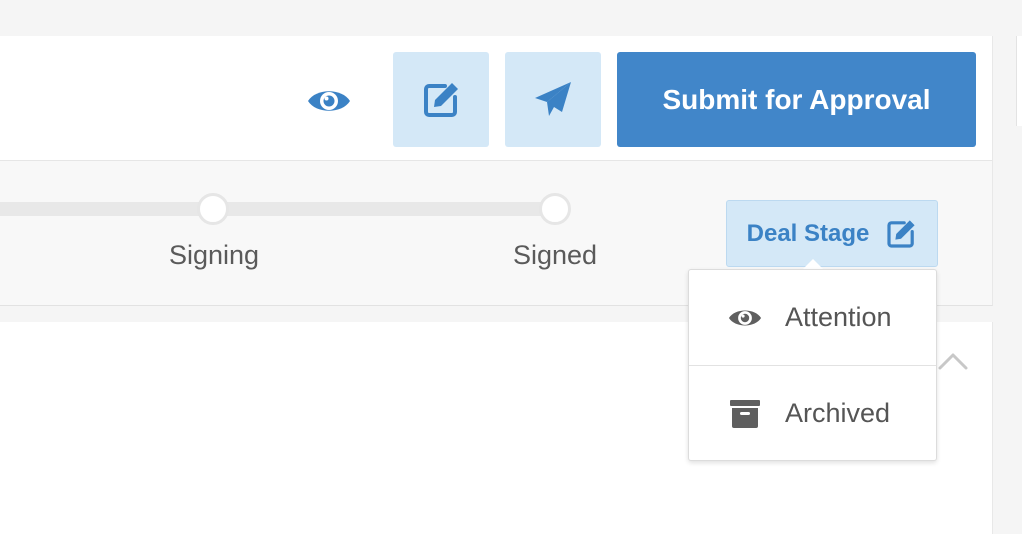 The image size is (1022, 534). I want to click on deal-stage-dropdown: Attention Archived, so click(812, 365).